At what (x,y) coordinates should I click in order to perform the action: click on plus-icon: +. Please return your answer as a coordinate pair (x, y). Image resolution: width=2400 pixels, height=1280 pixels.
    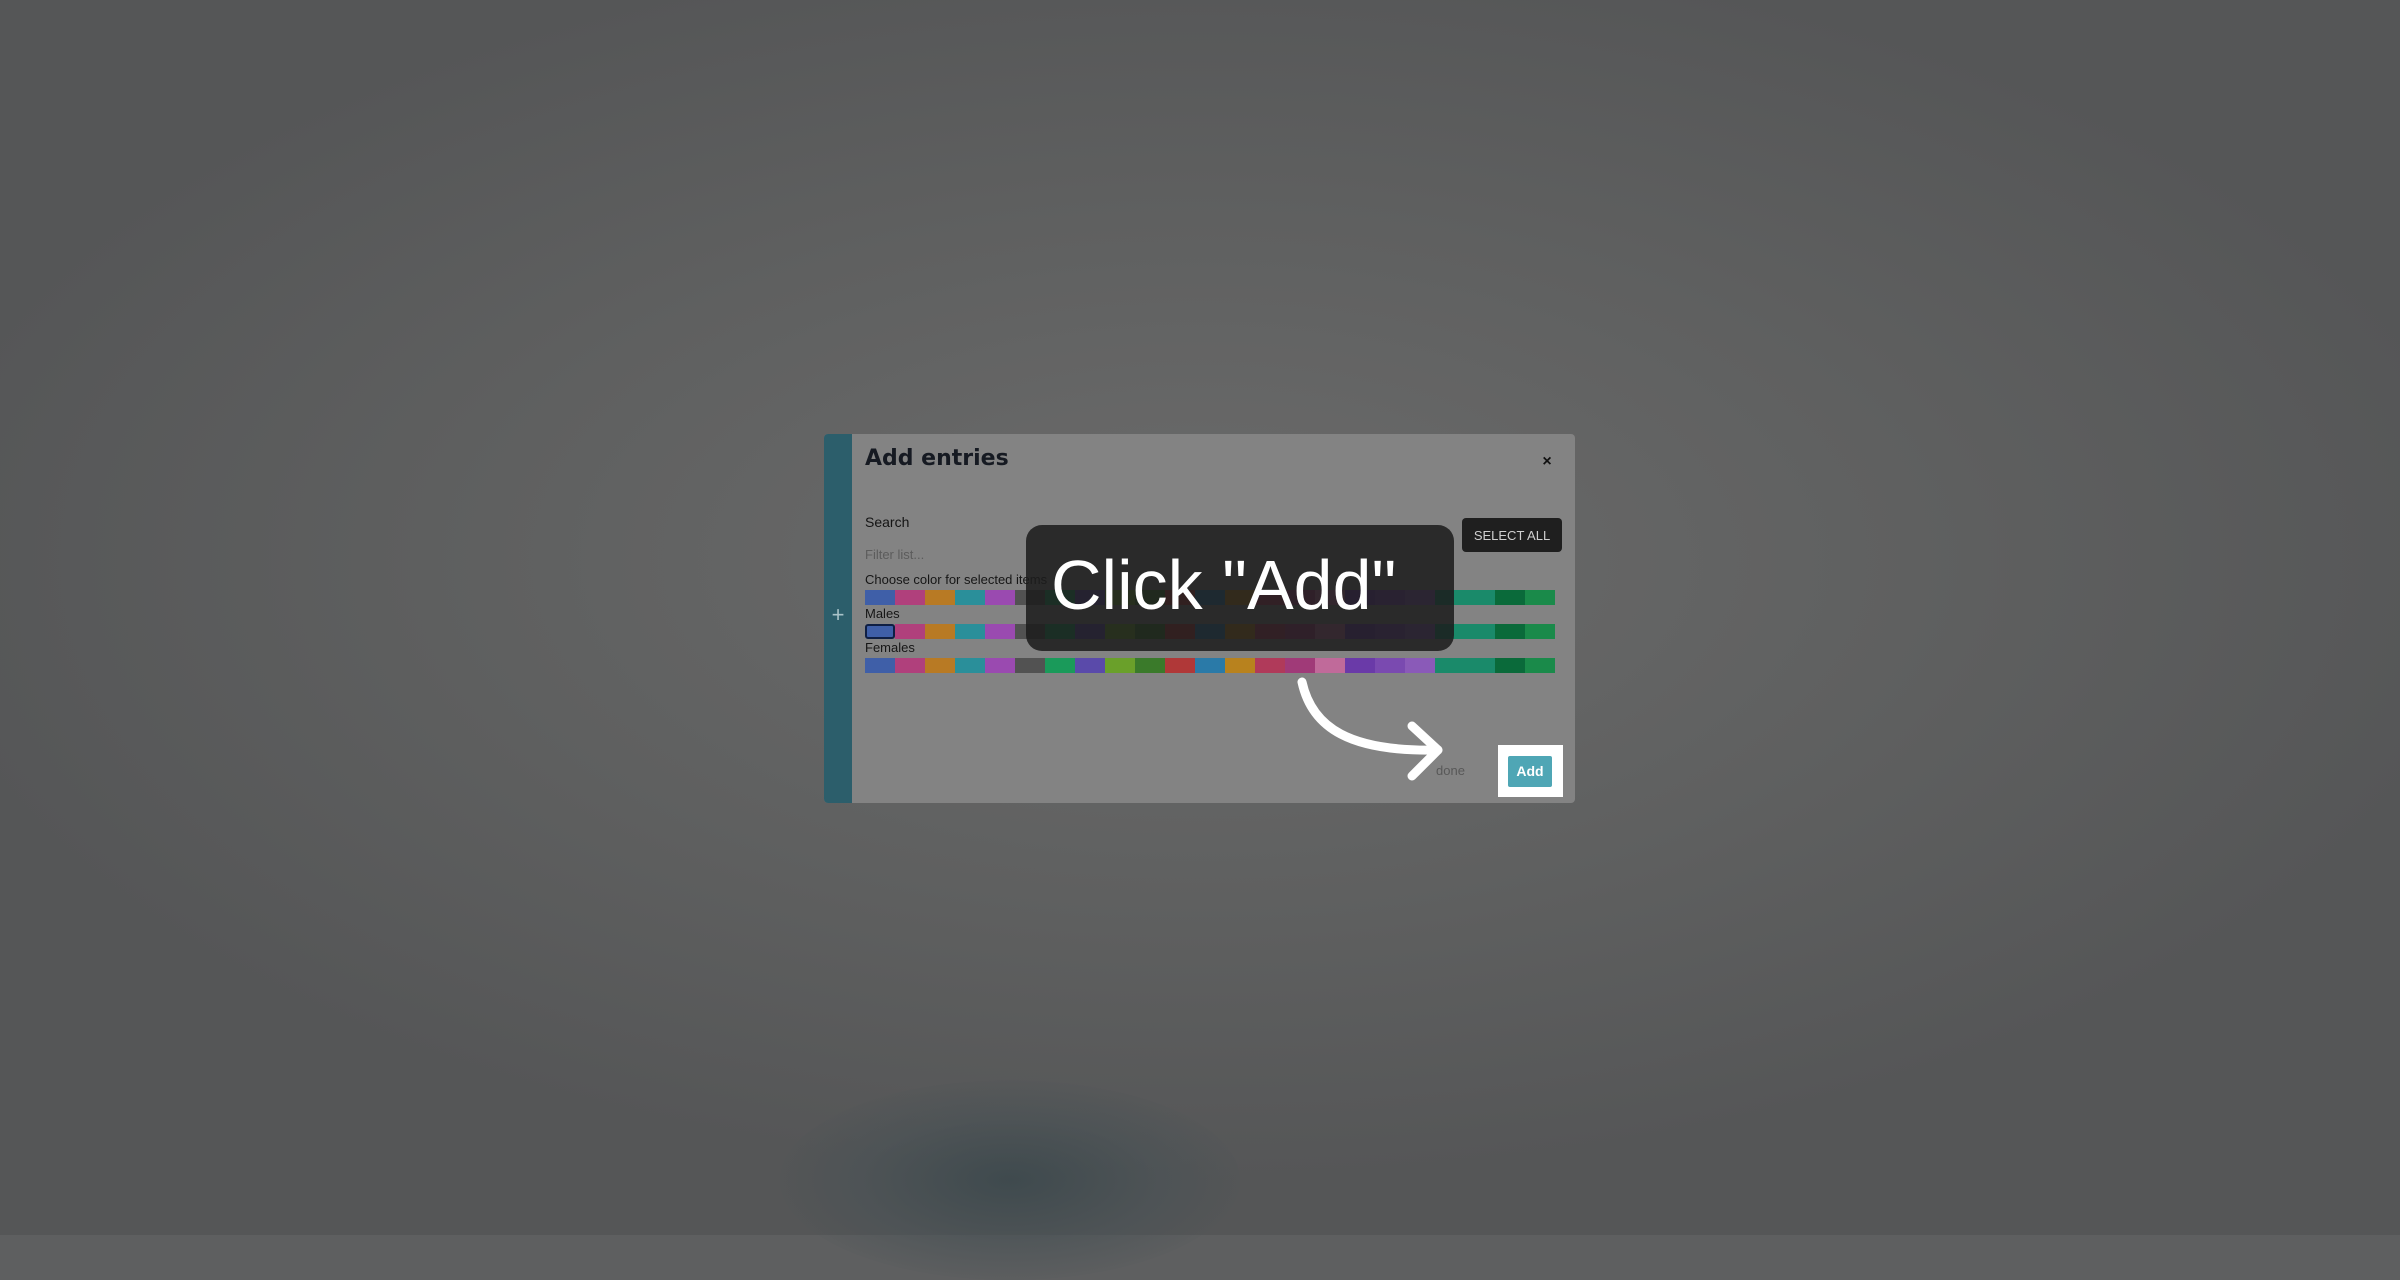
    Looking at the image, I should click on (838, 615).